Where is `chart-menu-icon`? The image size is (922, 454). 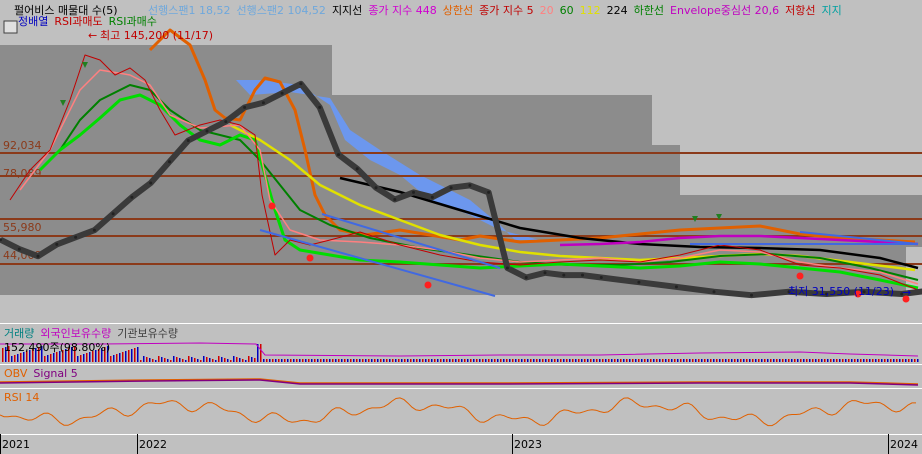 chart-menu-icon is located at coordinates (10, 27).